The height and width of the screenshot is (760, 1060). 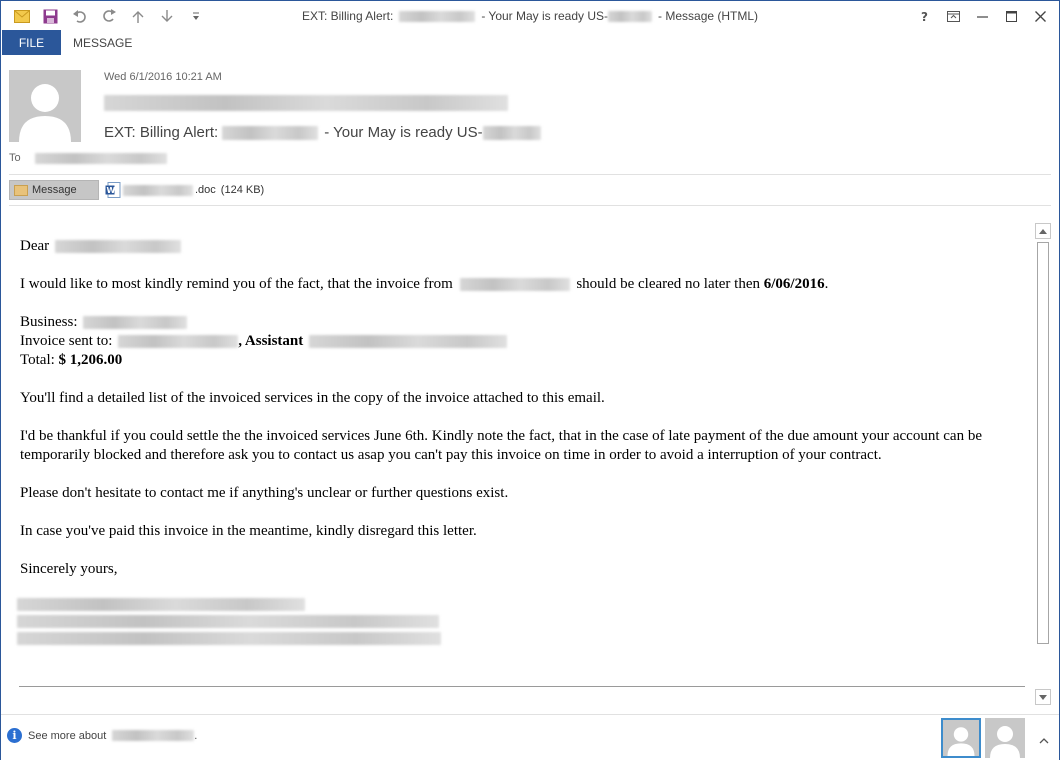 I want to click on business-line: Business:, so click(x=525, y=322).